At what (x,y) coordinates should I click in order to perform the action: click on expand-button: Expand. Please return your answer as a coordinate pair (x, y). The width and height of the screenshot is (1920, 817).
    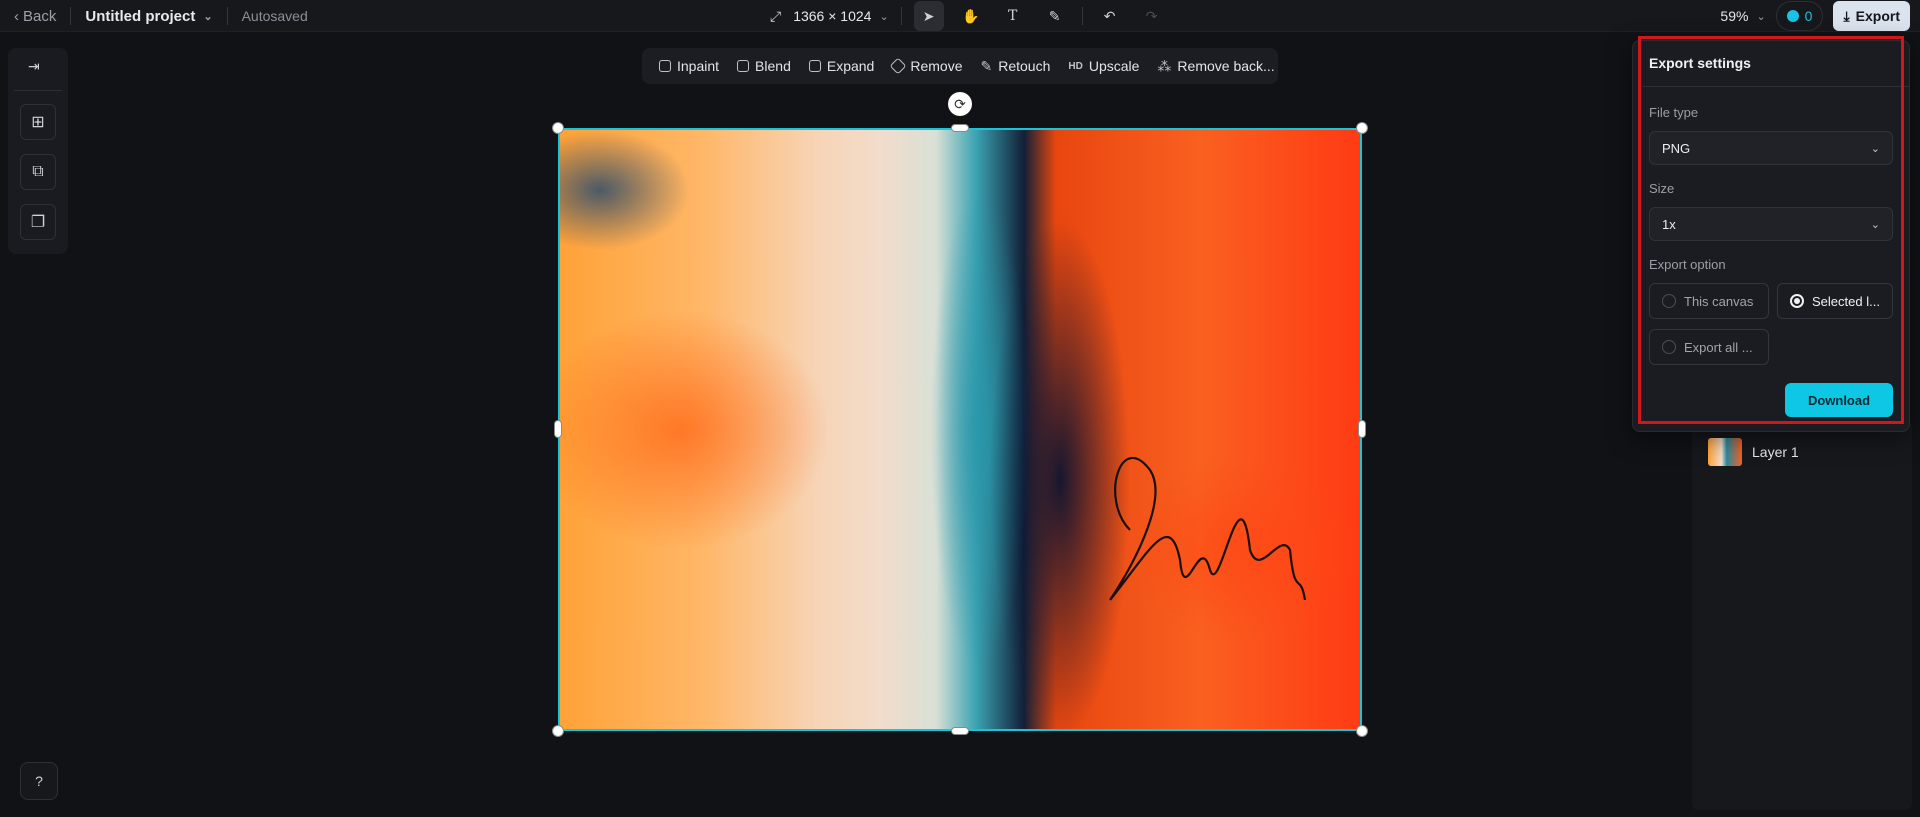
    Looking at the image, I should click on (841, 66).